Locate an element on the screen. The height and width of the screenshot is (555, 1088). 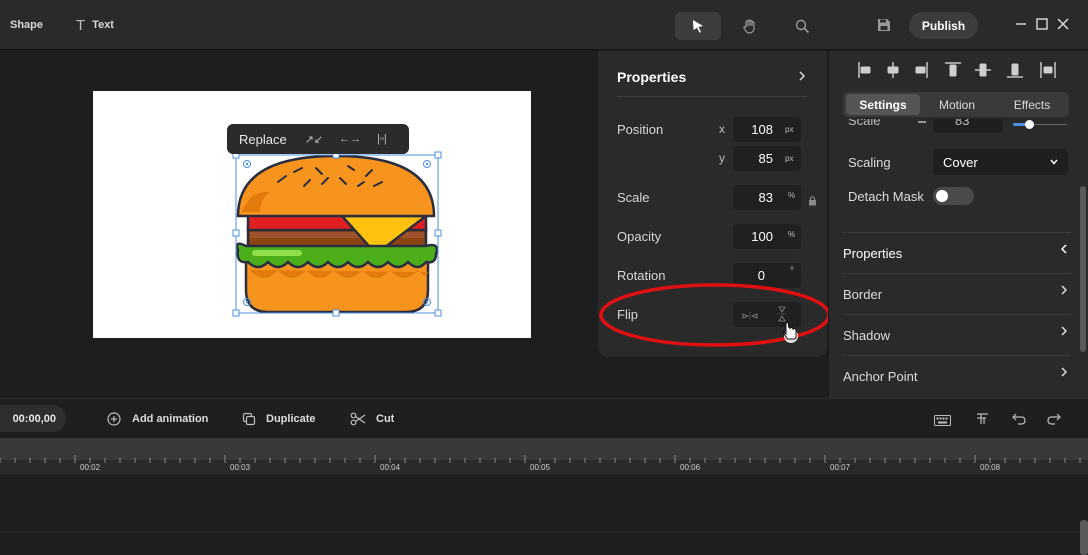
detach-mask-toggle-knob is located at coordinates (942, 196).